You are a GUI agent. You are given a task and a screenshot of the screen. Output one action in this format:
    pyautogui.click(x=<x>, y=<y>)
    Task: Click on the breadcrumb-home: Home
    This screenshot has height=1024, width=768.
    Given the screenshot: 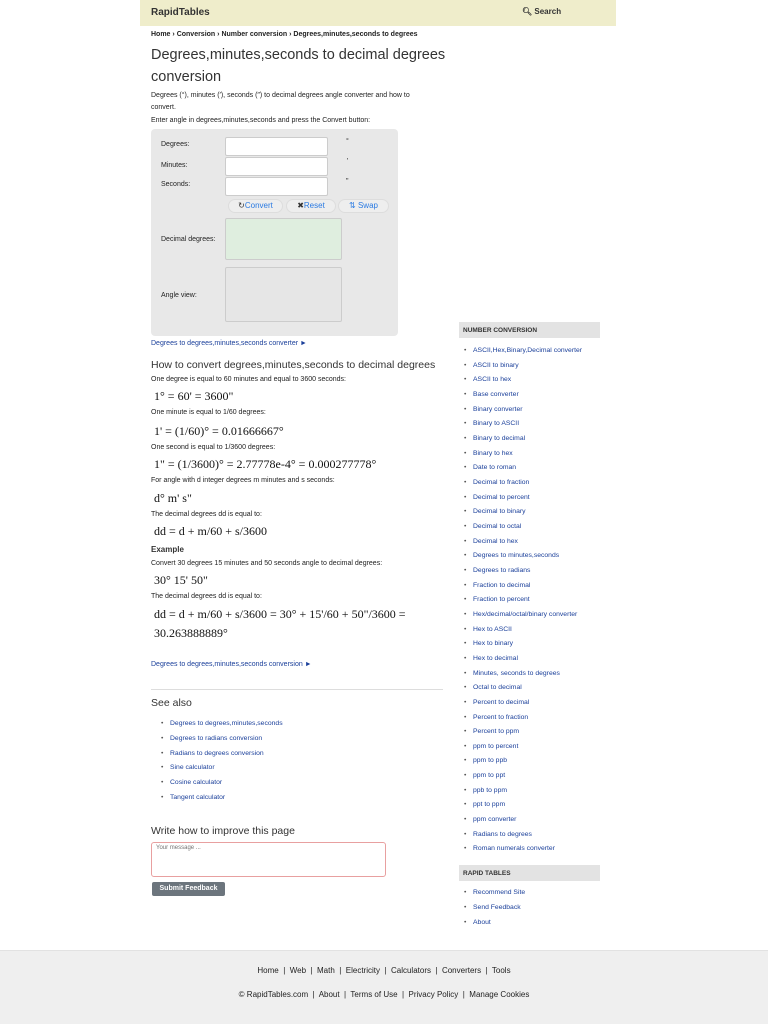 What is the action you would take?
    pyautogui.click(x=160, y=34)
    